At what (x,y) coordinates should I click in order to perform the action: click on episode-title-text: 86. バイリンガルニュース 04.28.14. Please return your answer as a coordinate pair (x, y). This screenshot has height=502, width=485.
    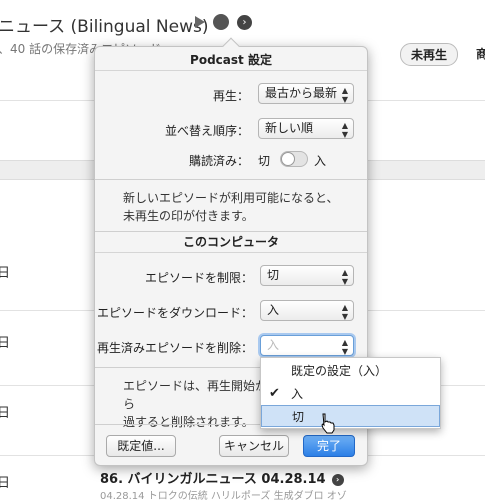
    Looking at the image, I should click on (213, 479).